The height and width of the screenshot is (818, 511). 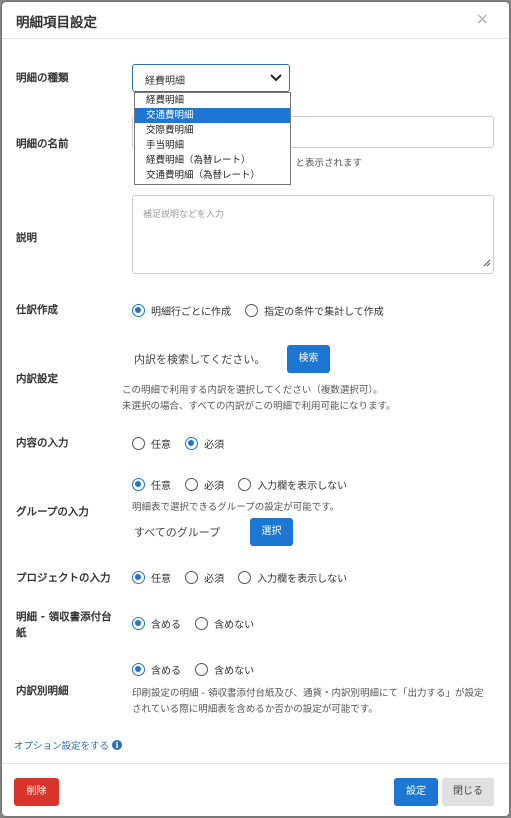 I want to click on close-button: 閉じる, so click(x=468, y=792).